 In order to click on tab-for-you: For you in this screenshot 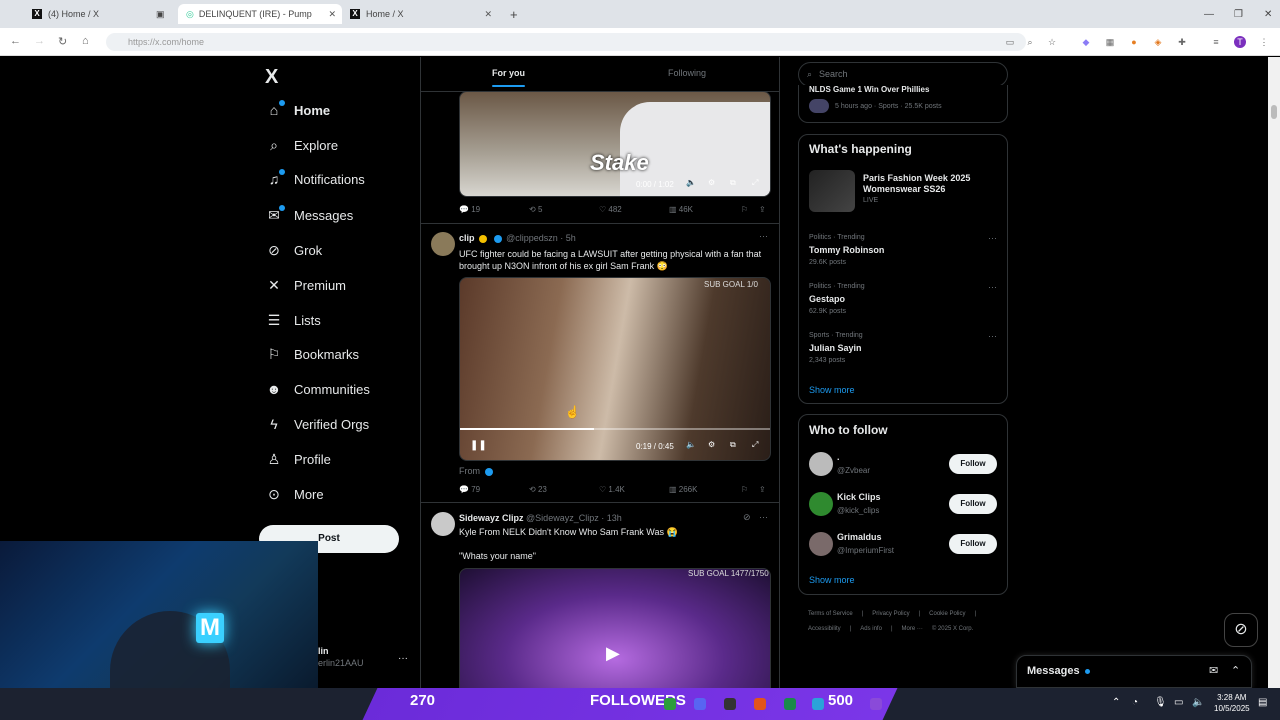, I will do `click(508, 77)`.